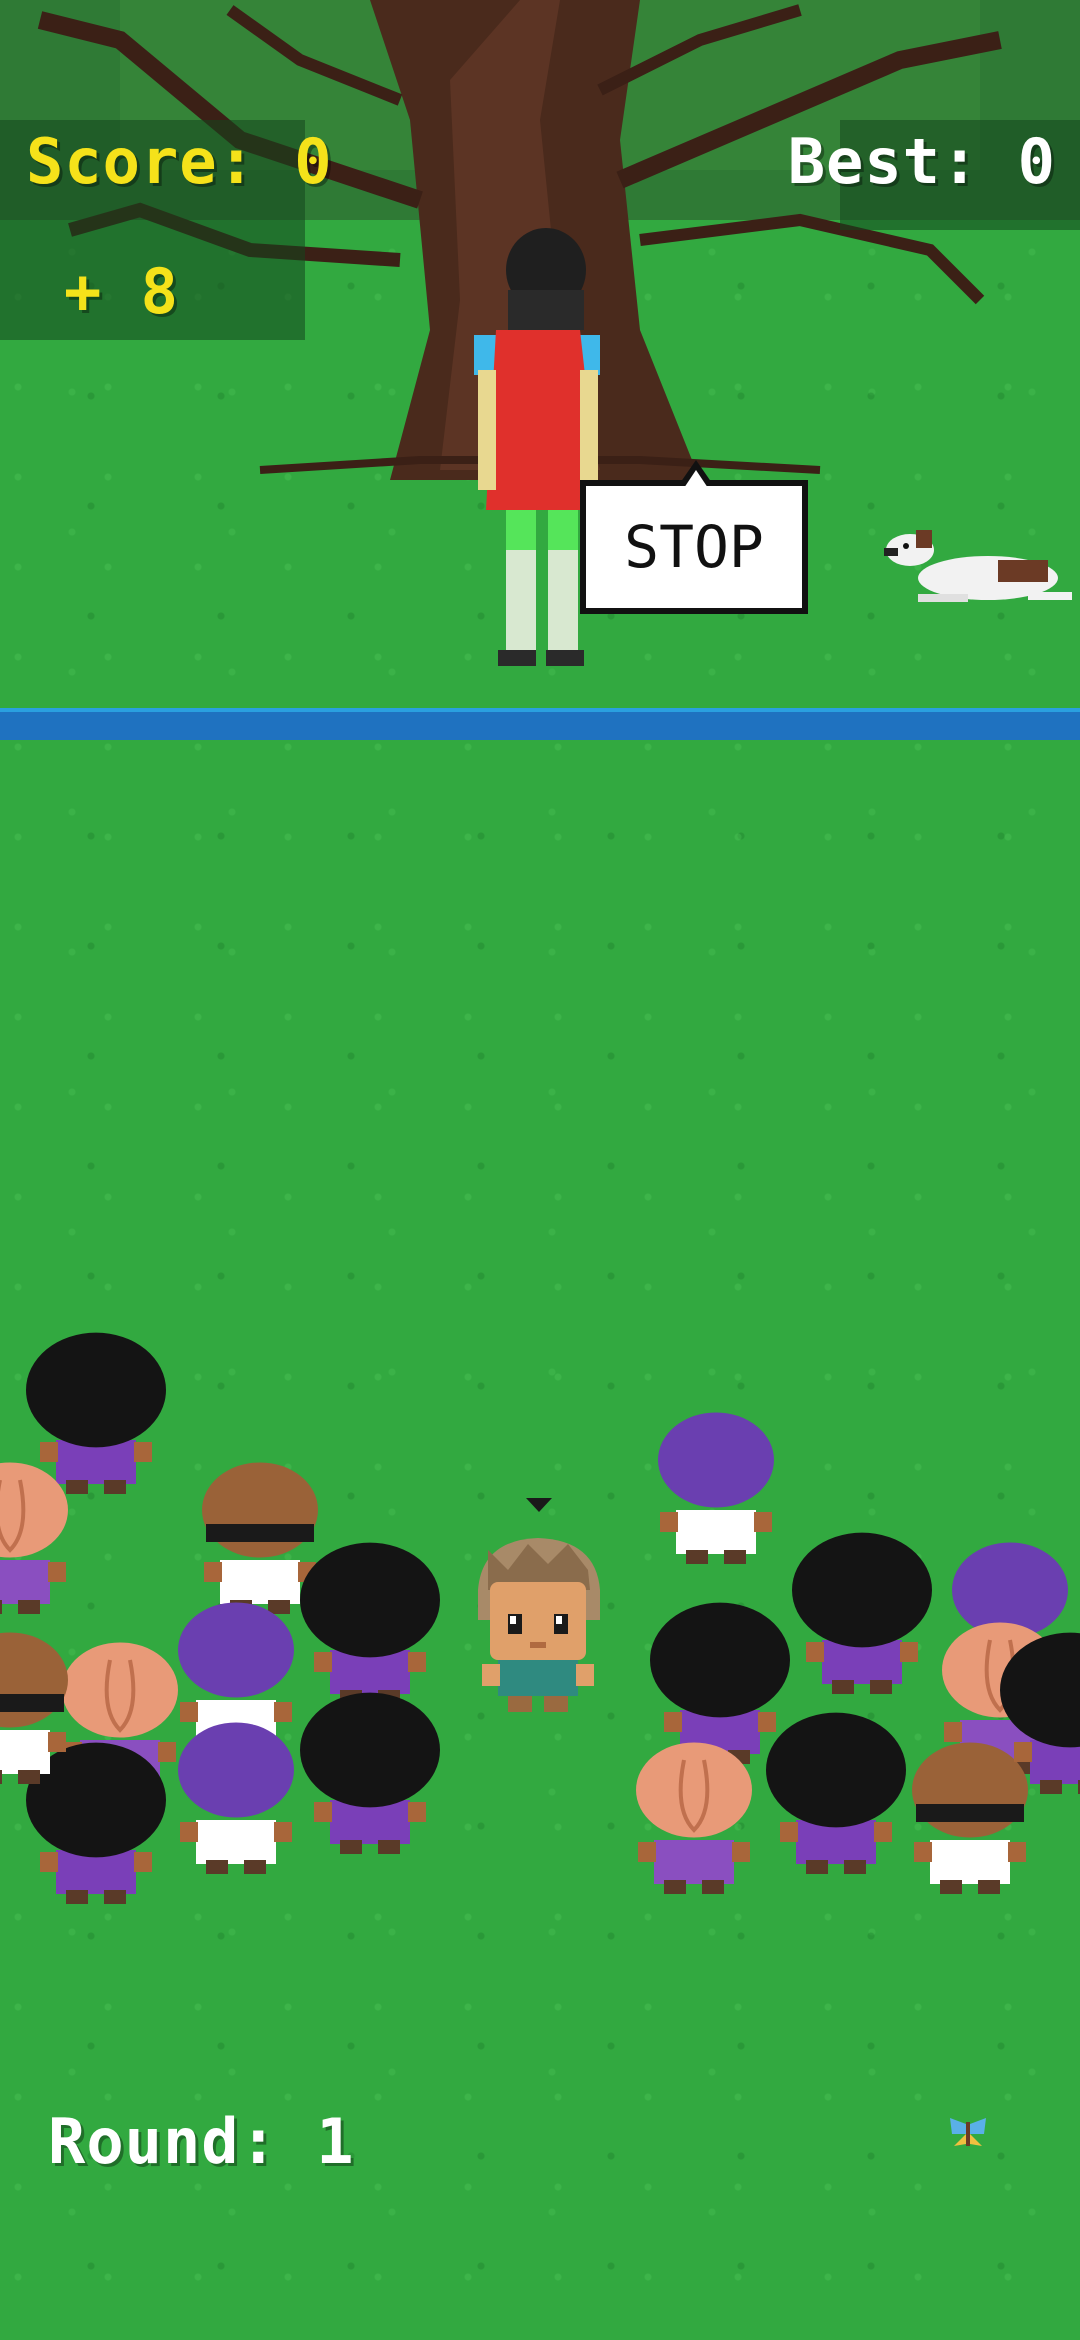 This screenshot has height=2340, width=1080. What do you see at coordinates (201, 2141) in the screenshot?
I see `round-label: Round: 1` at bounding box center [201, 2141].